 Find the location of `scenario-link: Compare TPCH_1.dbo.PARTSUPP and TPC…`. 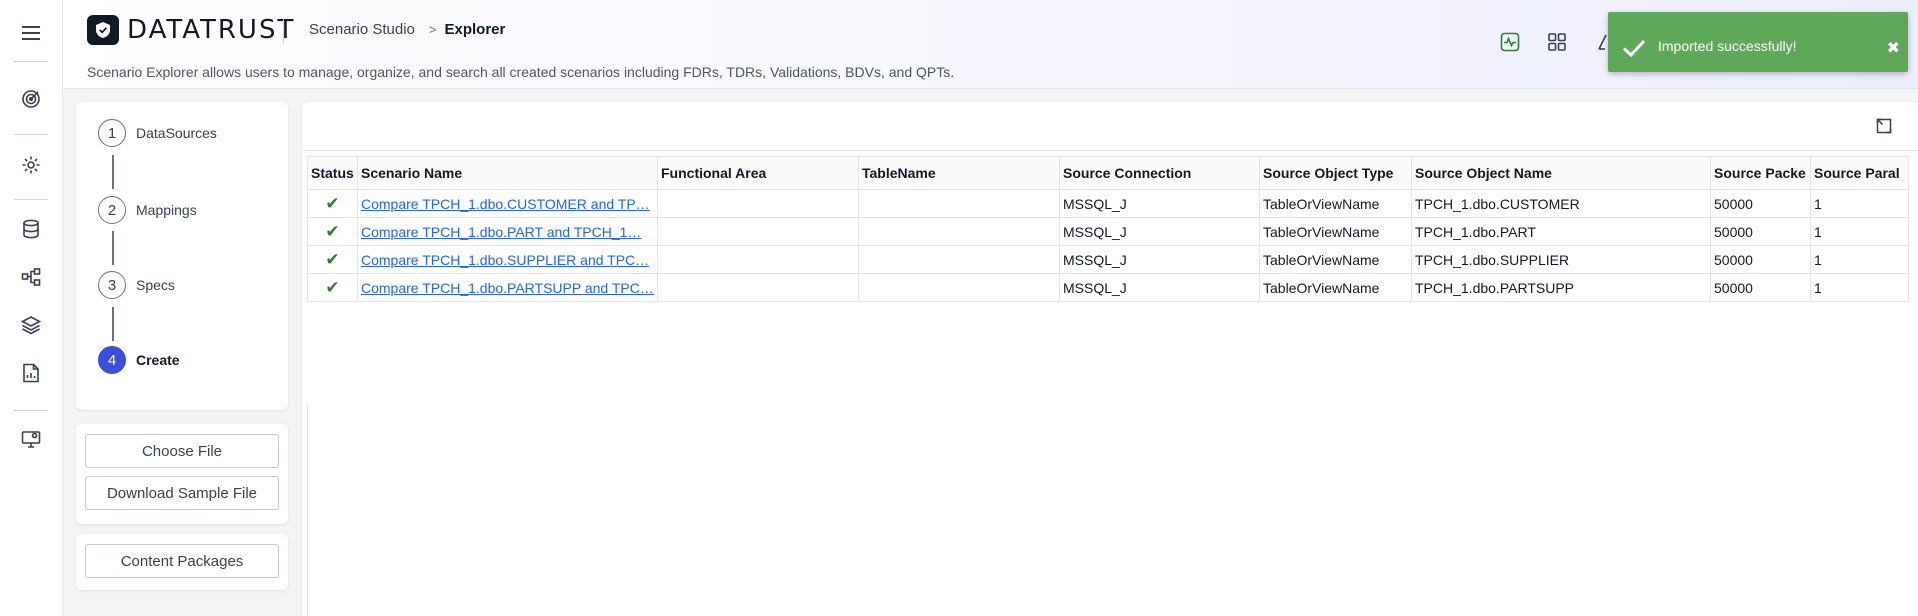

scenario-link: Compare TPCH_1.dbo.PARTSUPP and TPC… is located at coordinates (507, 288).